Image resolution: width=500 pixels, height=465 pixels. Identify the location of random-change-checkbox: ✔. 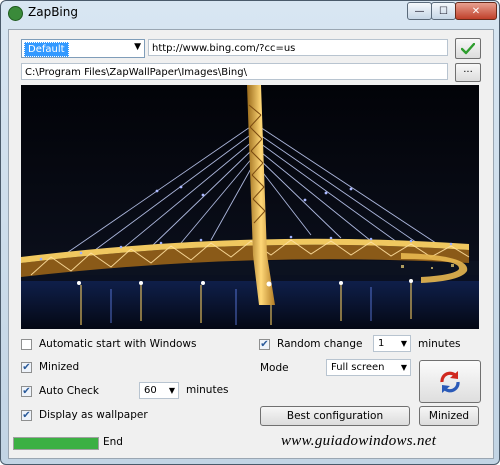
(264, 344).